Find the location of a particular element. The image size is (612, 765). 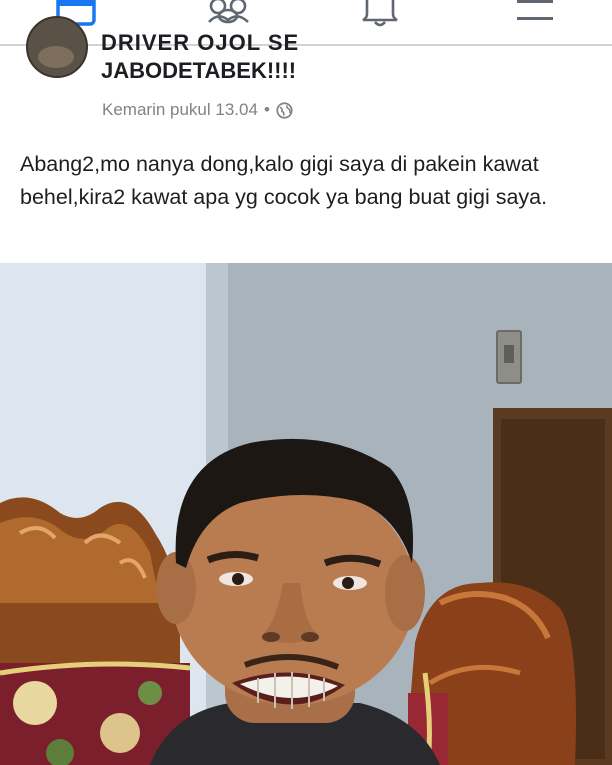

bell-icon is located at coordinates (380, 13).